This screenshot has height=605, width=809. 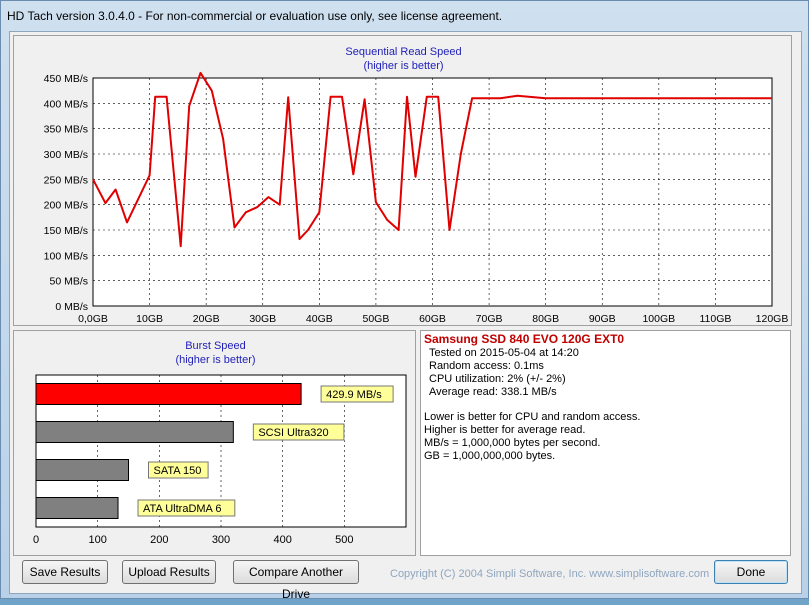 I want to click on compare-another-drive-label: Compare Another Drive, so click(x=296, y=583).